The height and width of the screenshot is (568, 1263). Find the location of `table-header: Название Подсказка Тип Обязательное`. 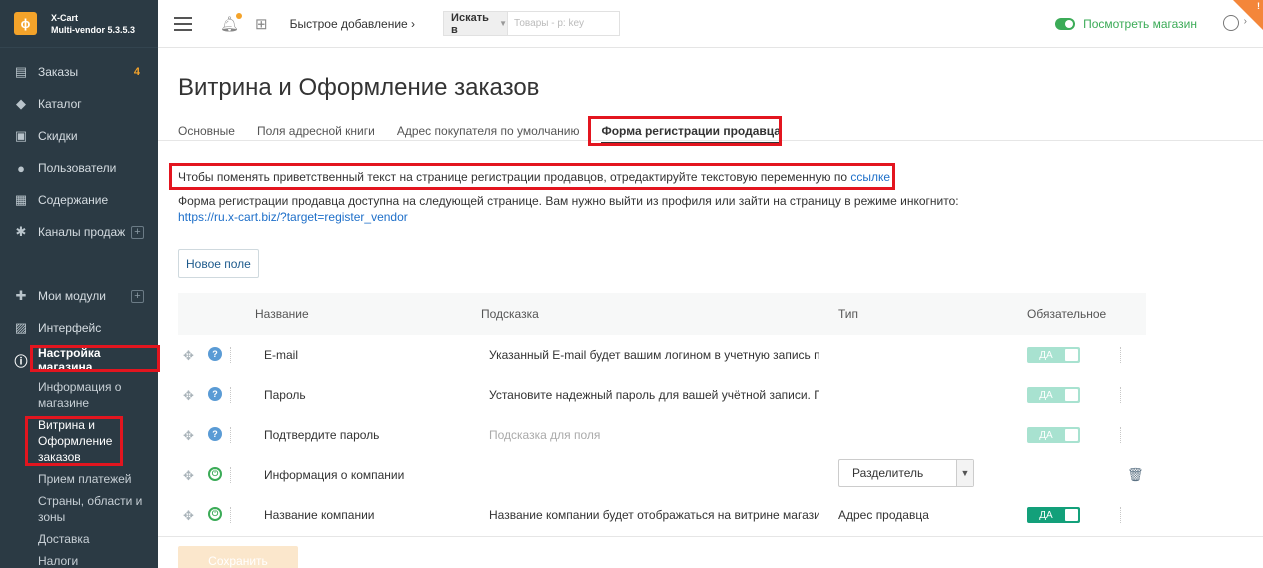

table-header: Название Подсказка Тип Обязательное is located at coordinates (662, 314).